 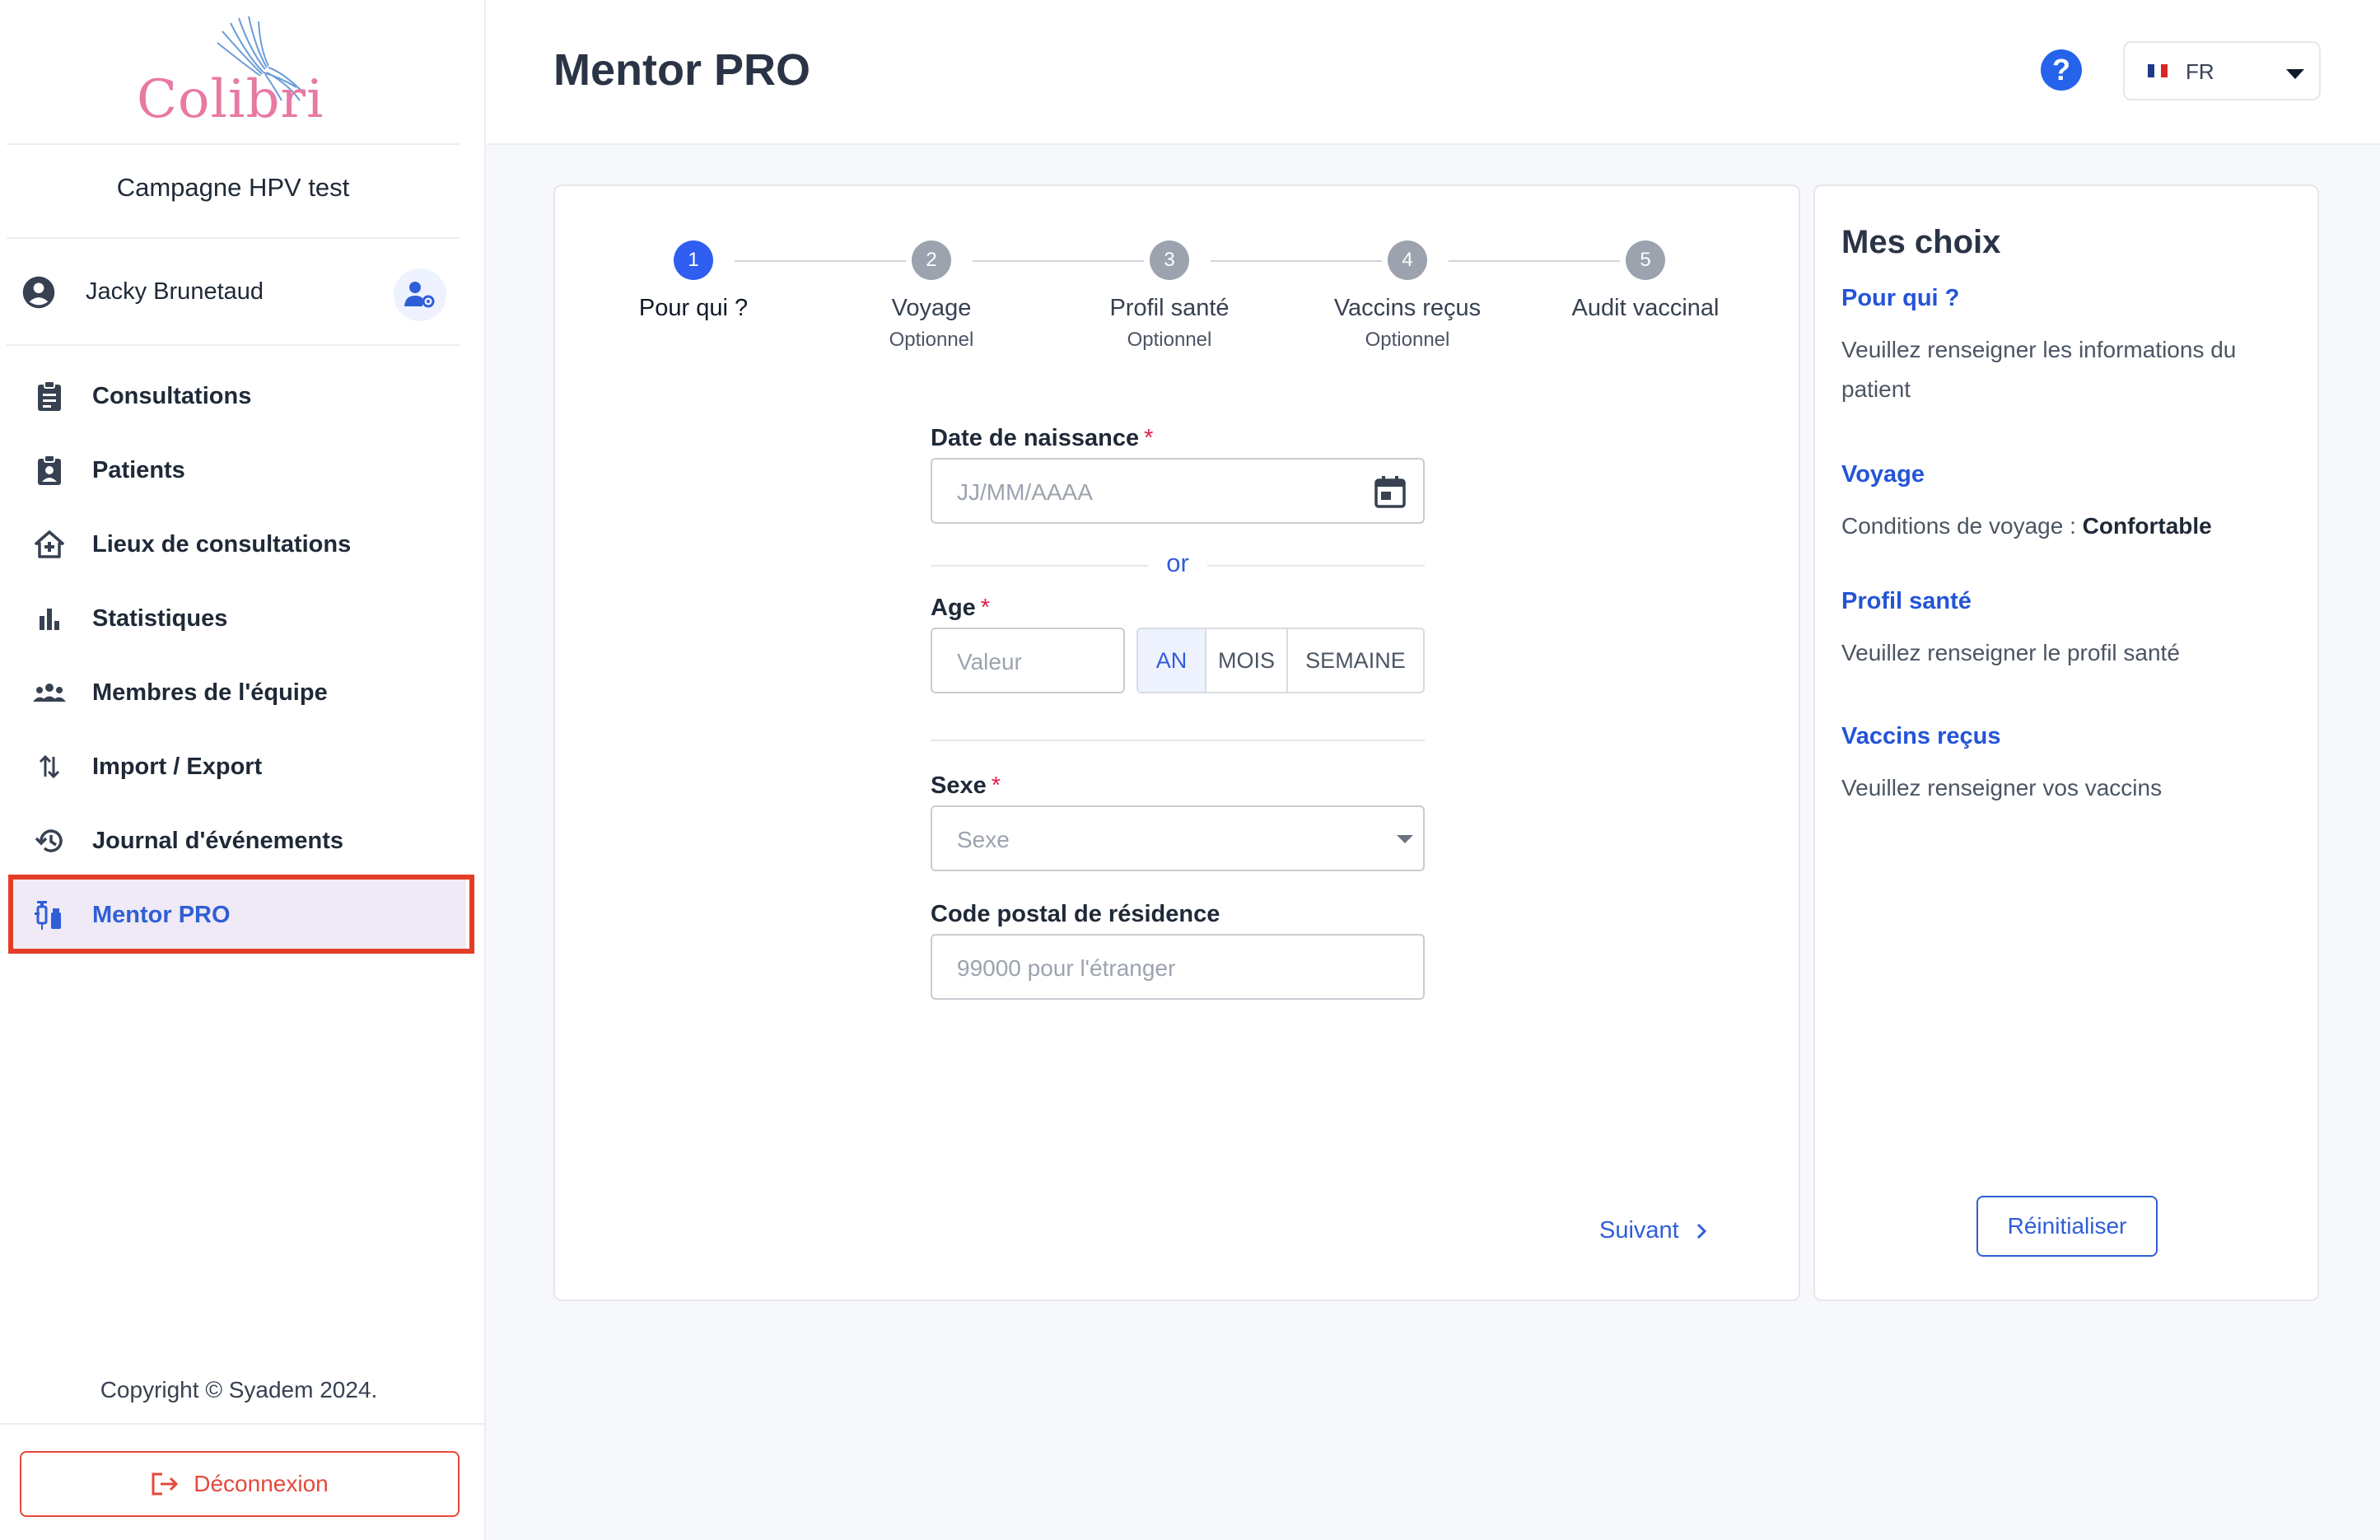 I want to click on step-number: 5, so click(x=1645, y=260).